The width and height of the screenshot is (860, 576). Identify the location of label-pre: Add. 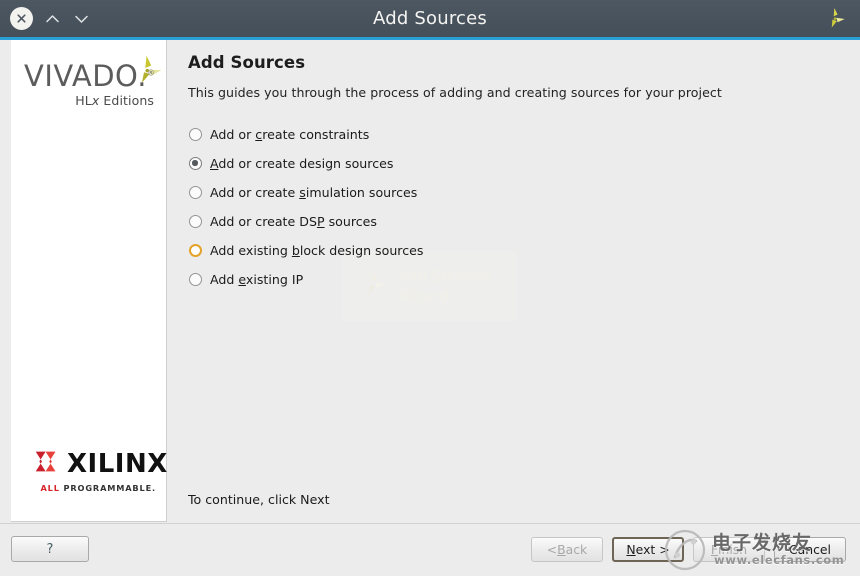
(224, 279).